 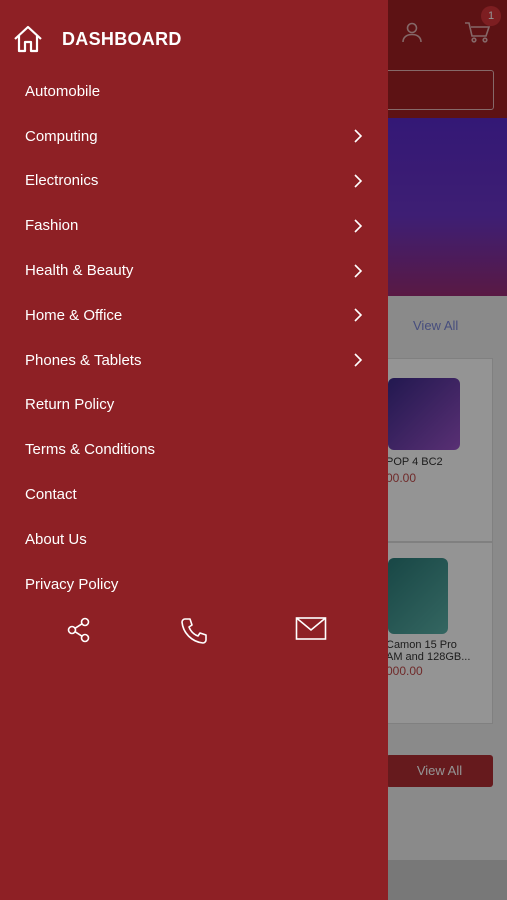 I want to click on drawer-title: DASHBOARD, so click(x=122, y=38).